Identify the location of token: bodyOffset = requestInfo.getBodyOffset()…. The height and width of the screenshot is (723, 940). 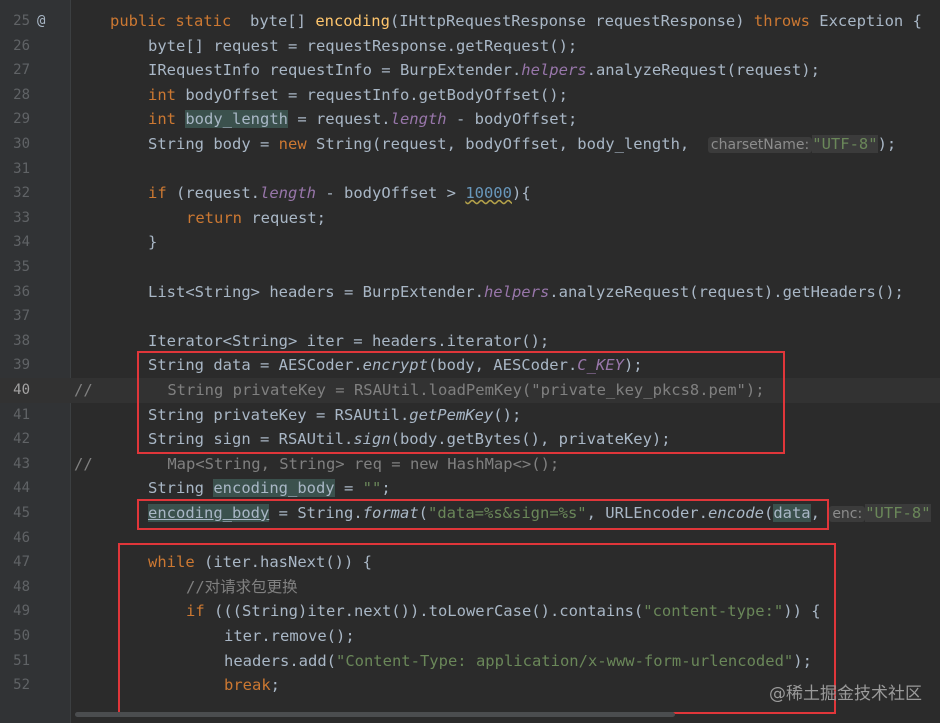
(376, 94).